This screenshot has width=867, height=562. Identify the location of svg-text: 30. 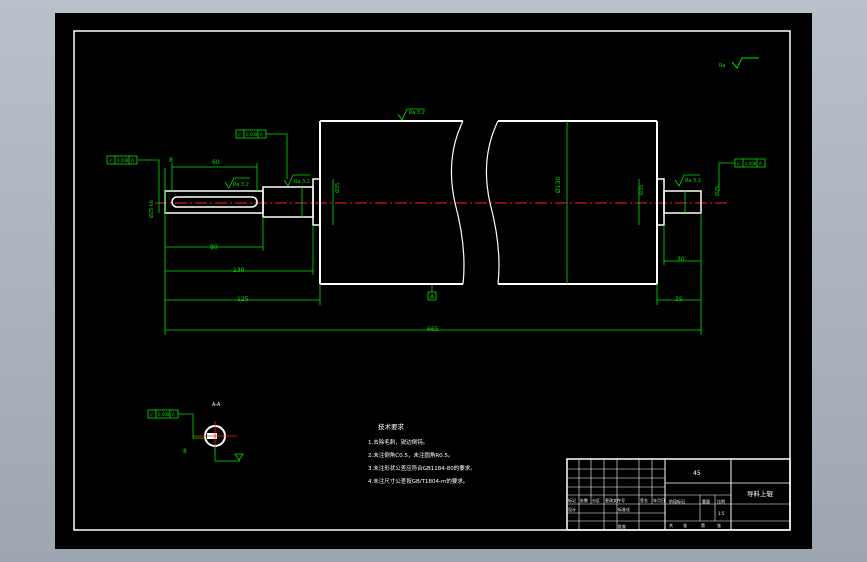
(681, 259).